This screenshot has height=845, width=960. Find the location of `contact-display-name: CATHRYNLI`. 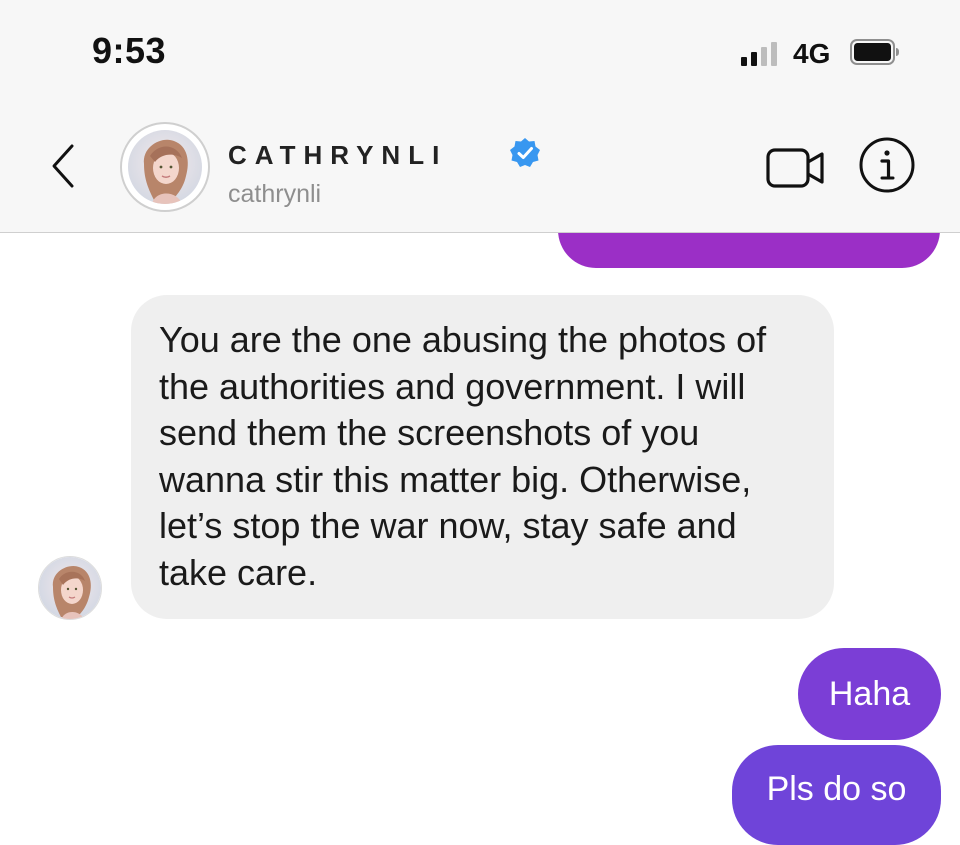

contact-display-name: CATHRYNLI is located at coordinates (337, 155).